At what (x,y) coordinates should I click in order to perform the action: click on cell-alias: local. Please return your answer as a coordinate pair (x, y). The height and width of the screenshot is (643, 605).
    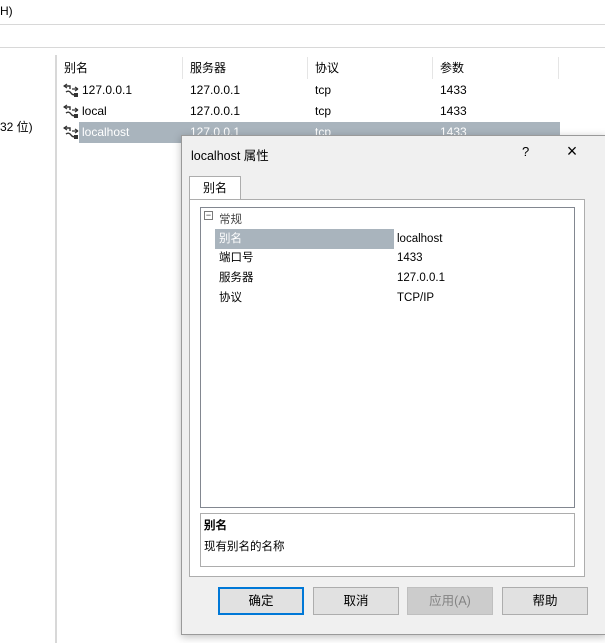
    Looking at the image, I should click on (94, 111).